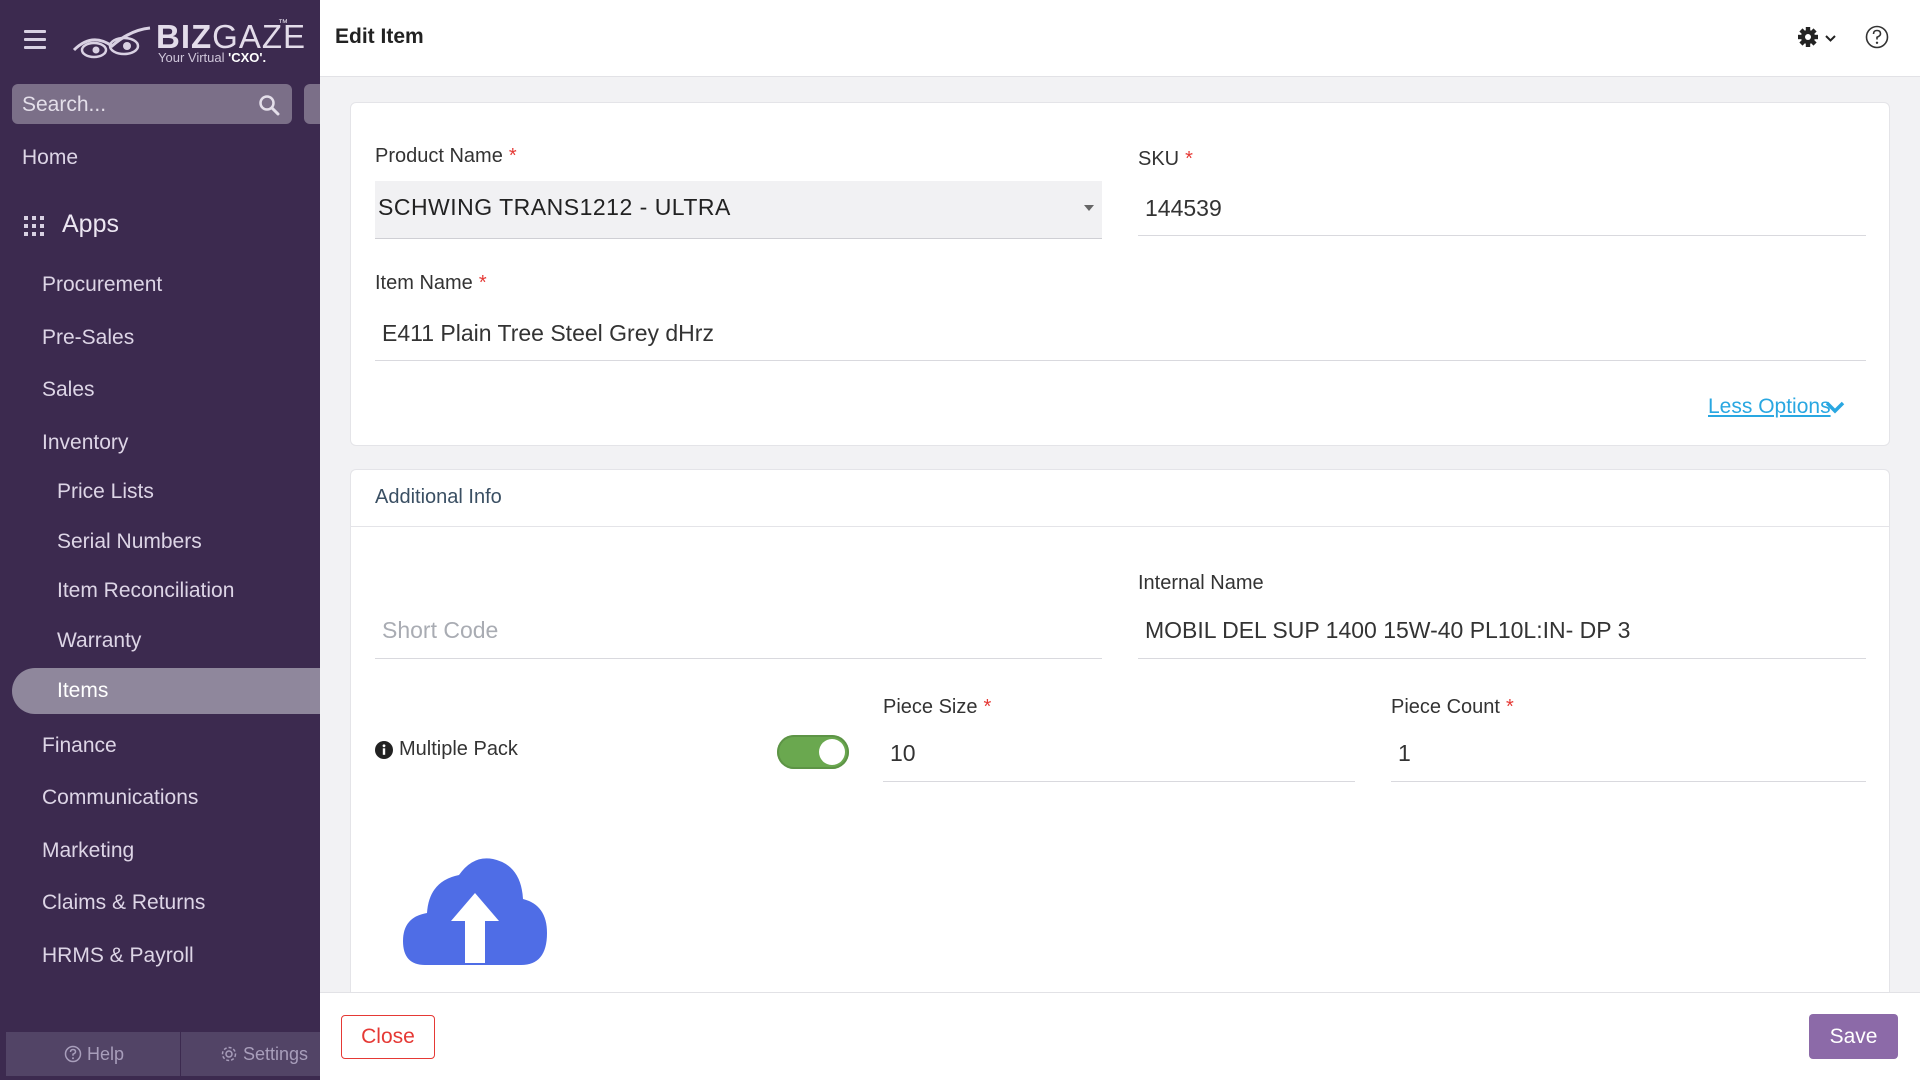 This screenshot has height=1081, width=1920. I want to click on internal-name-underline, so click(1502, 658).